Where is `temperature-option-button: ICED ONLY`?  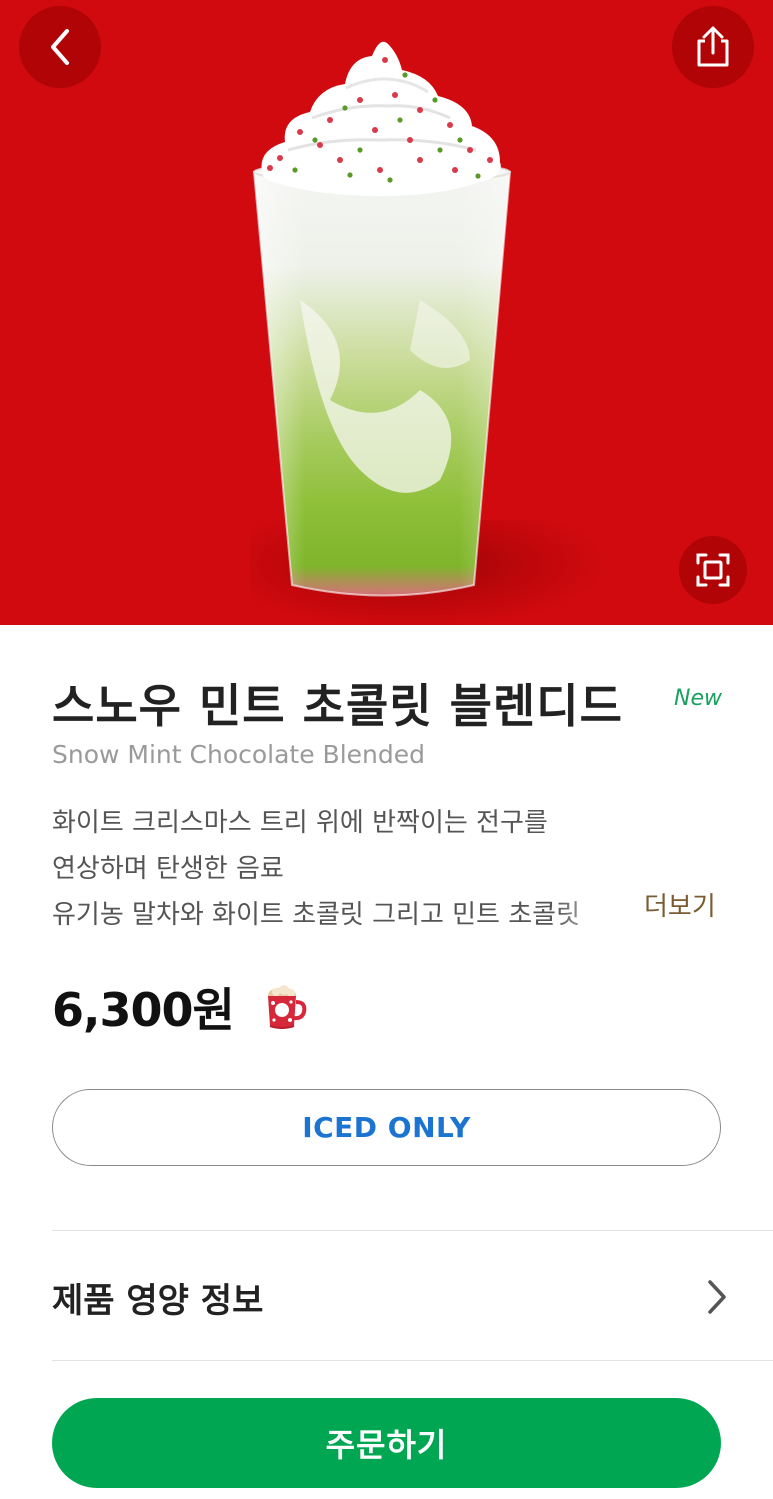
temperature-option-button: ICED ONLY is located at coordinates (386, 1127).